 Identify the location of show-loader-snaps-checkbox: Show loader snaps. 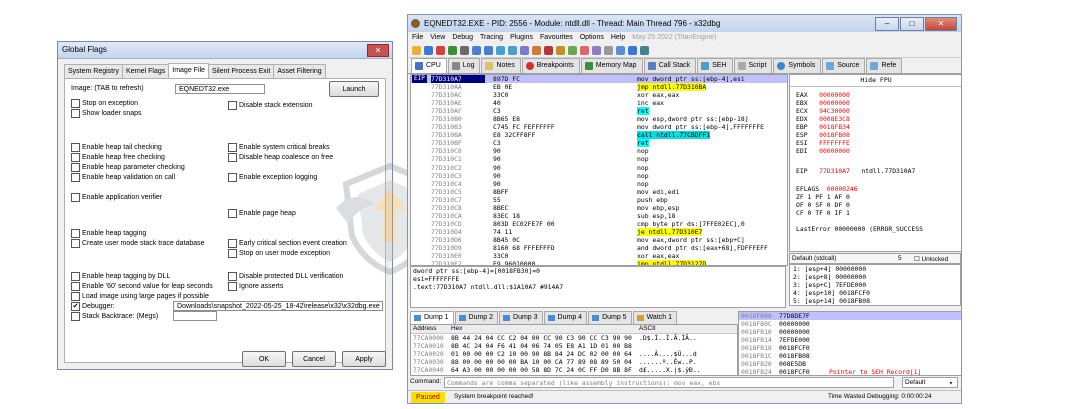
(106, 113).